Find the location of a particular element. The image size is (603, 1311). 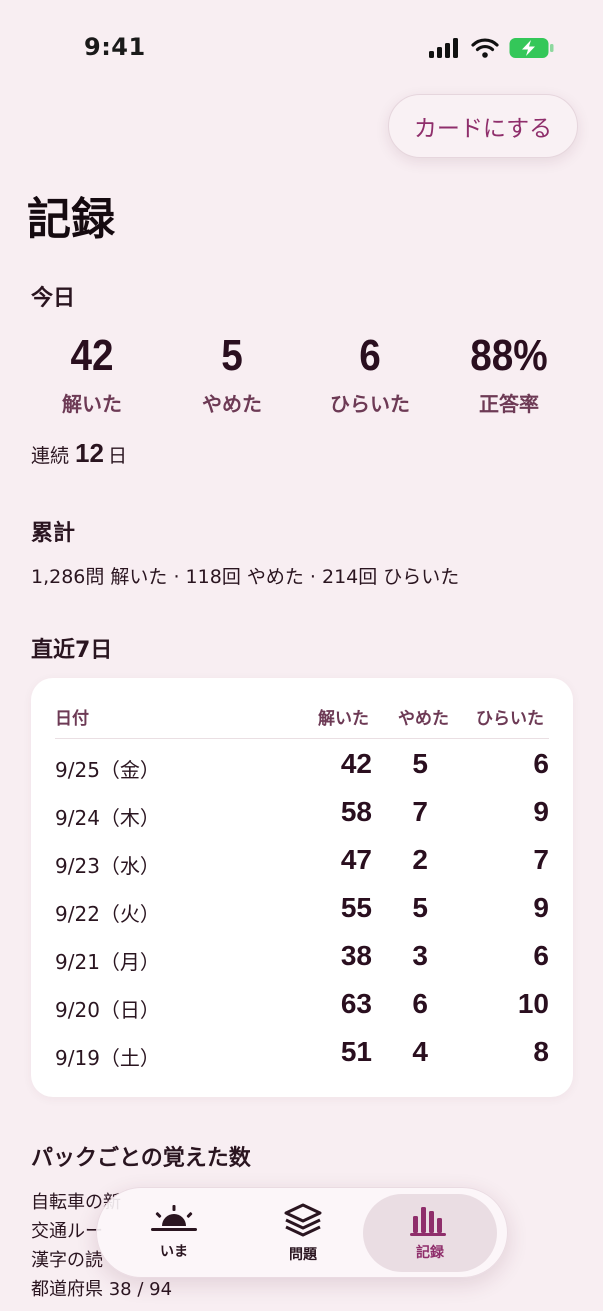

streak: 連続 12 日 is located at coordinates (79, 453).